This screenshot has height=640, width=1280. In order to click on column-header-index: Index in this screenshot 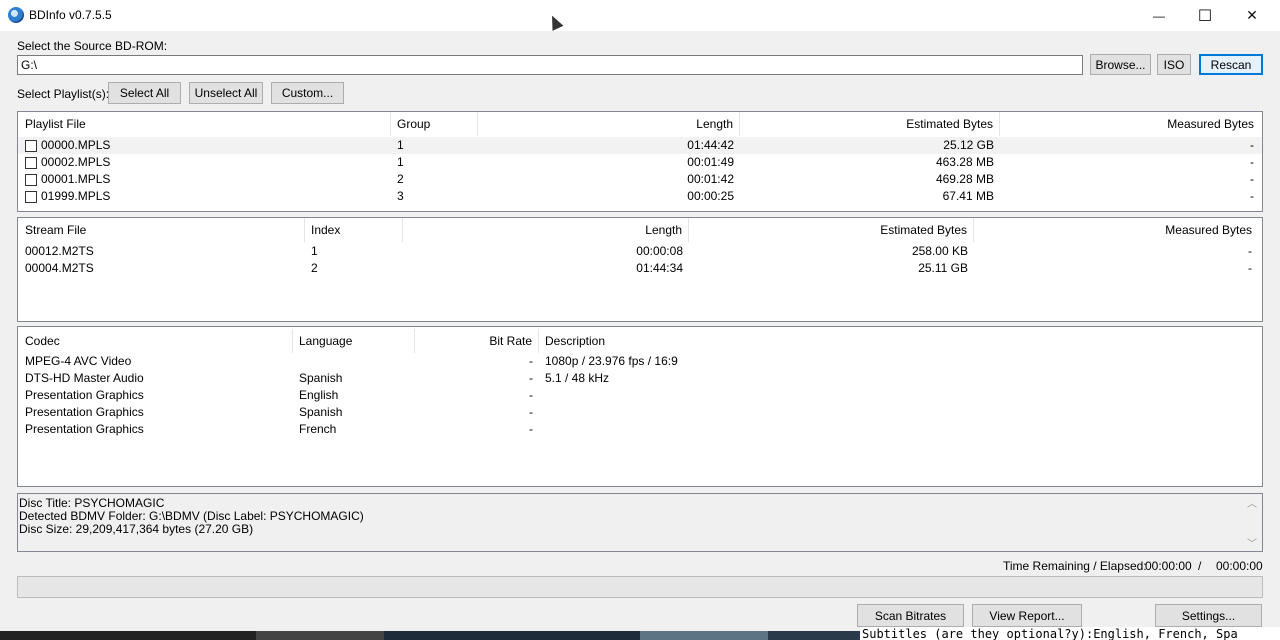, I will do `click(354, 230)`.